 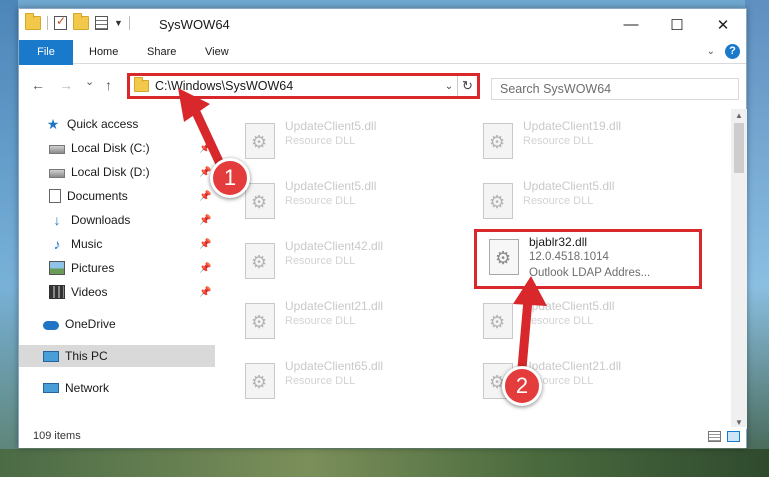 What do you see at coordinates (110, 172) in the screenshot?
I see `sidebar-item-label: Local Disk (D:)` at bounding box center [110, 172].